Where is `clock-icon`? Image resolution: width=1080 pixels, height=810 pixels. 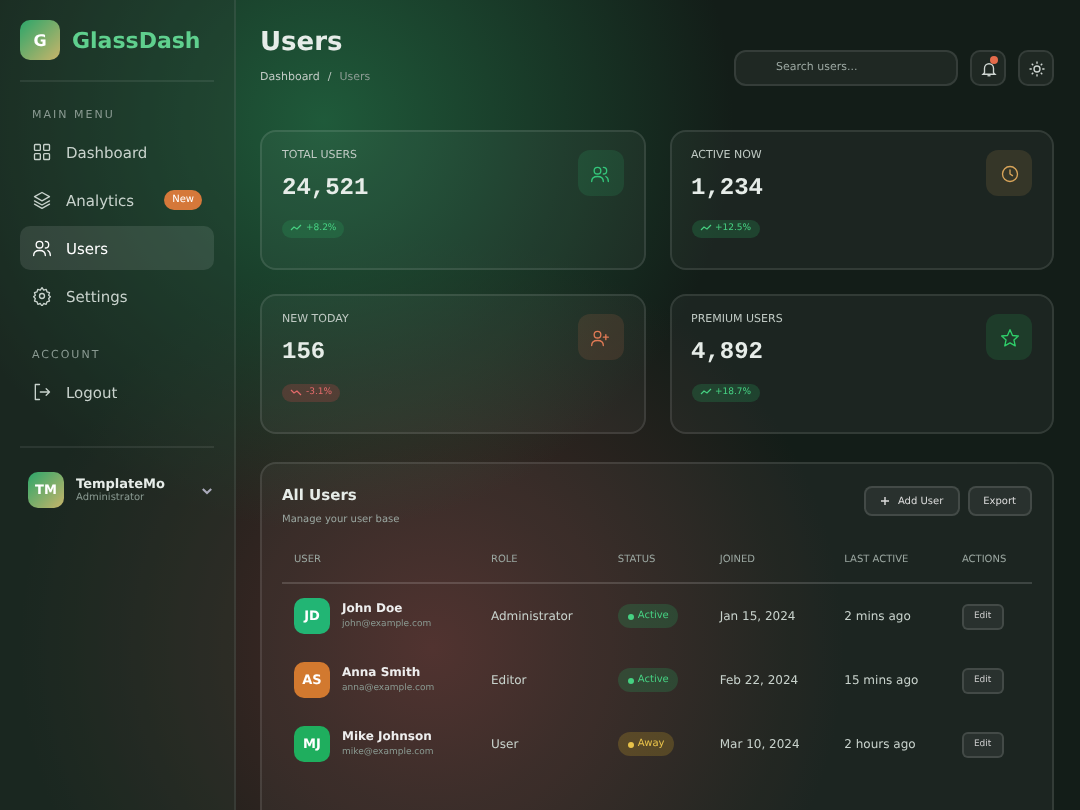 clock-icon is located at coordinates (1009, 173).